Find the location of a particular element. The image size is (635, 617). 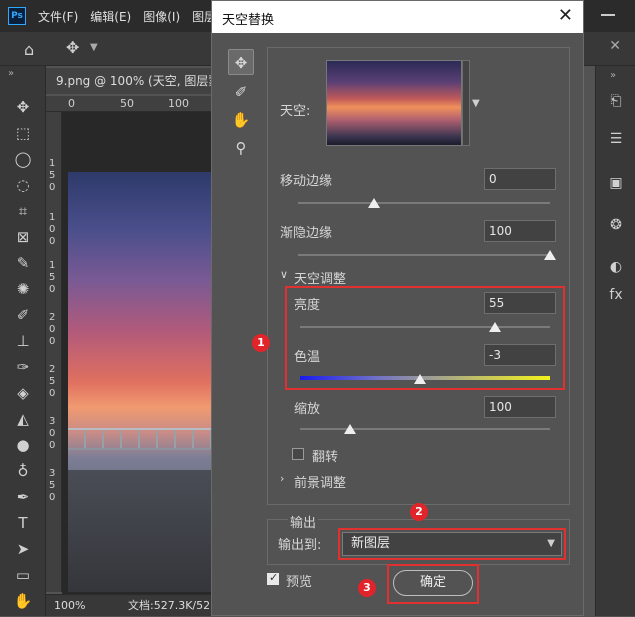

move-icon: ✥ is located at coordinates (23, 107).